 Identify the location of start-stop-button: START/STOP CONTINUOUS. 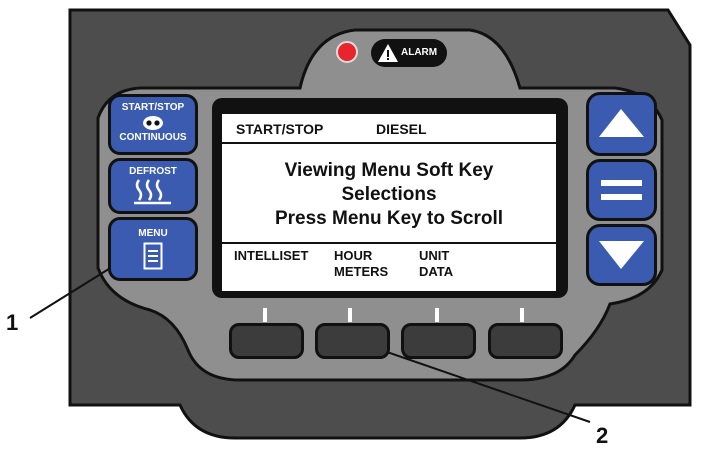
(153, 124).